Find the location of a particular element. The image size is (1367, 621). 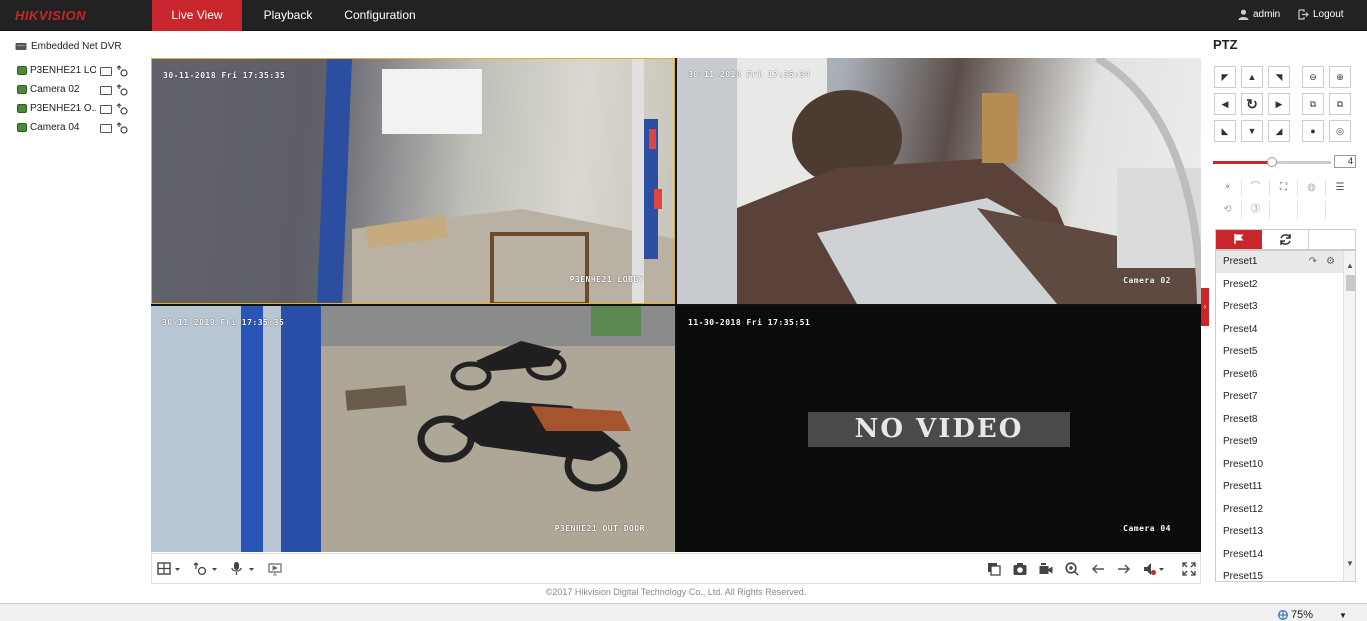

preset-item: Preset4 is located at coordinates (1279, 330).